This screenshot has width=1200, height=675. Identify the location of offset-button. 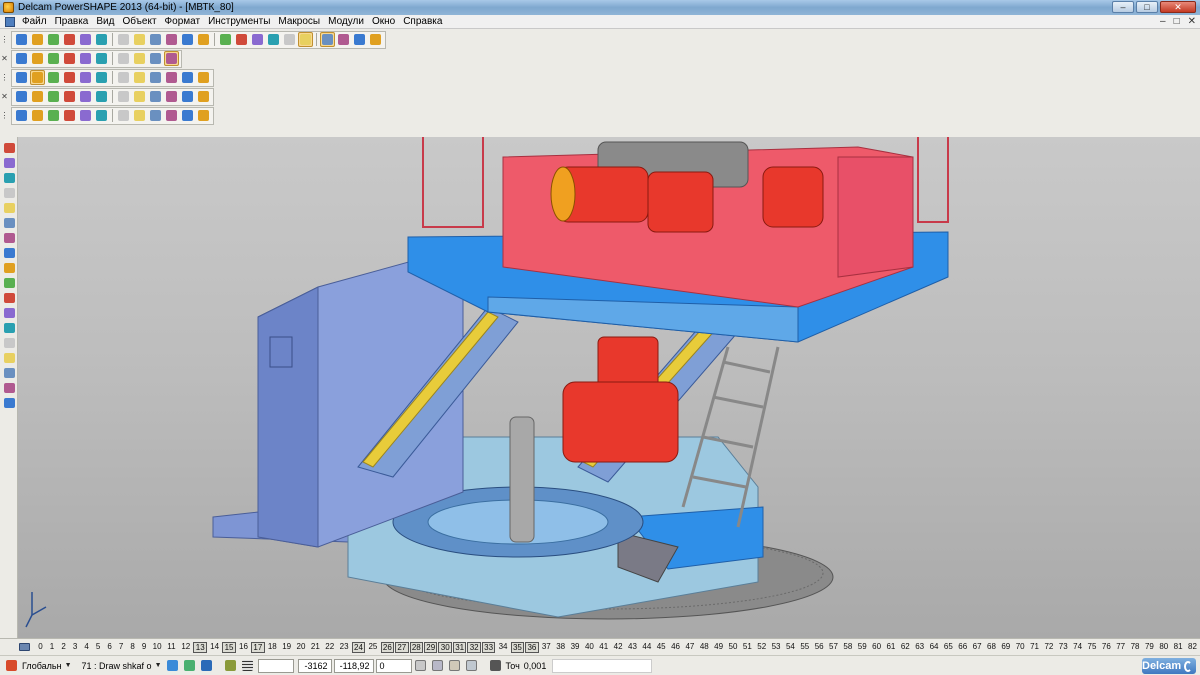
(123, 96).